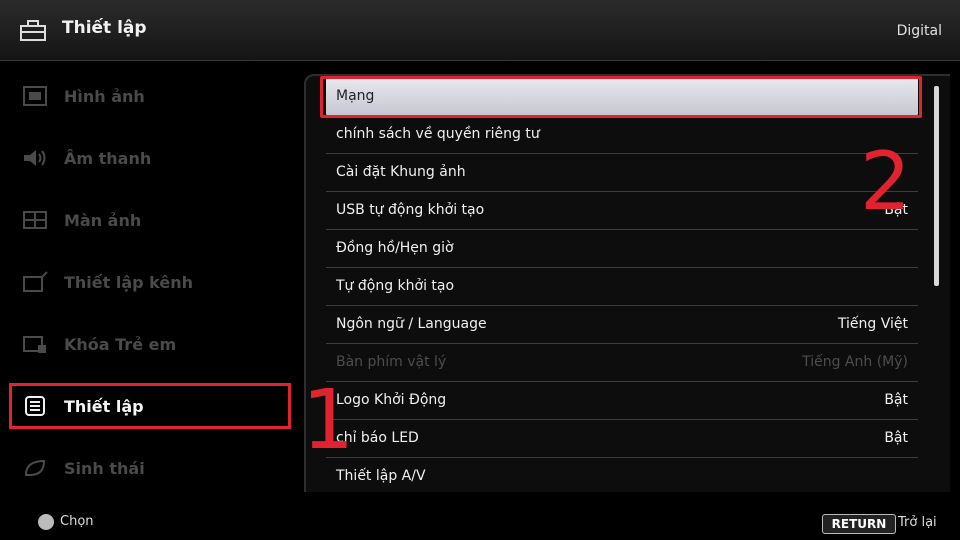  I want to click on channel-setup-icon, so click(35, 281).